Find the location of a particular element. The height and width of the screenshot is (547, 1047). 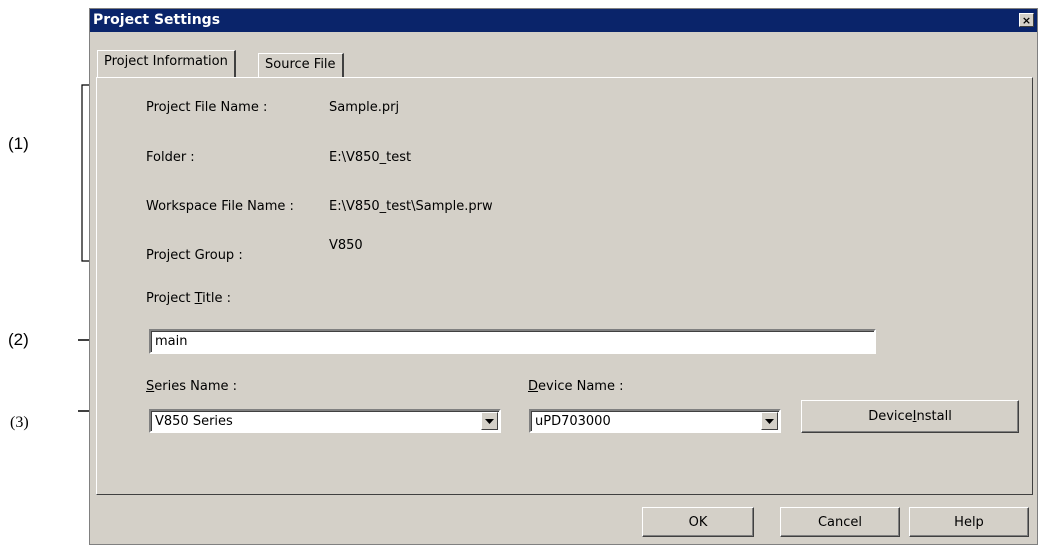

device-dropdown-button is located at coordinates (769, 421).